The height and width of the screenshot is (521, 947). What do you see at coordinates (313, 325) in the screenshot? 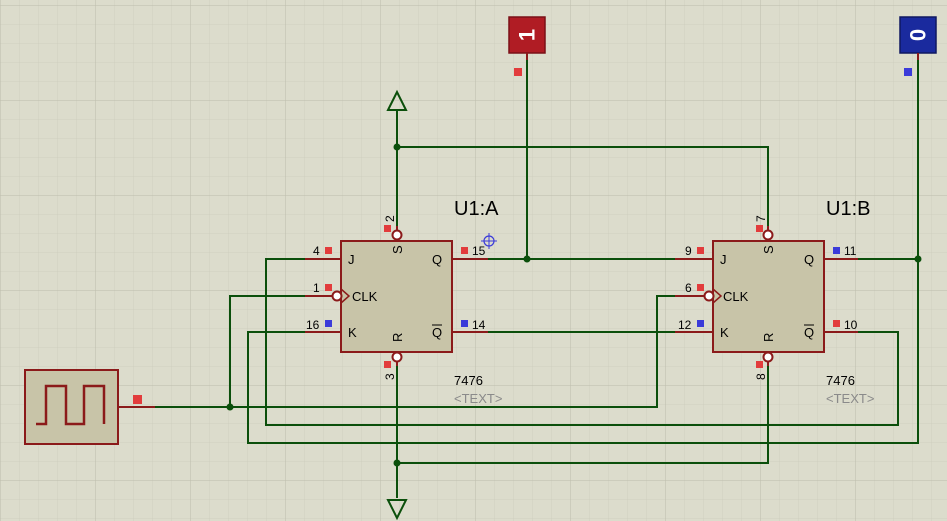
I see `pin-number-k: 16` at bounding box center [313, 325].